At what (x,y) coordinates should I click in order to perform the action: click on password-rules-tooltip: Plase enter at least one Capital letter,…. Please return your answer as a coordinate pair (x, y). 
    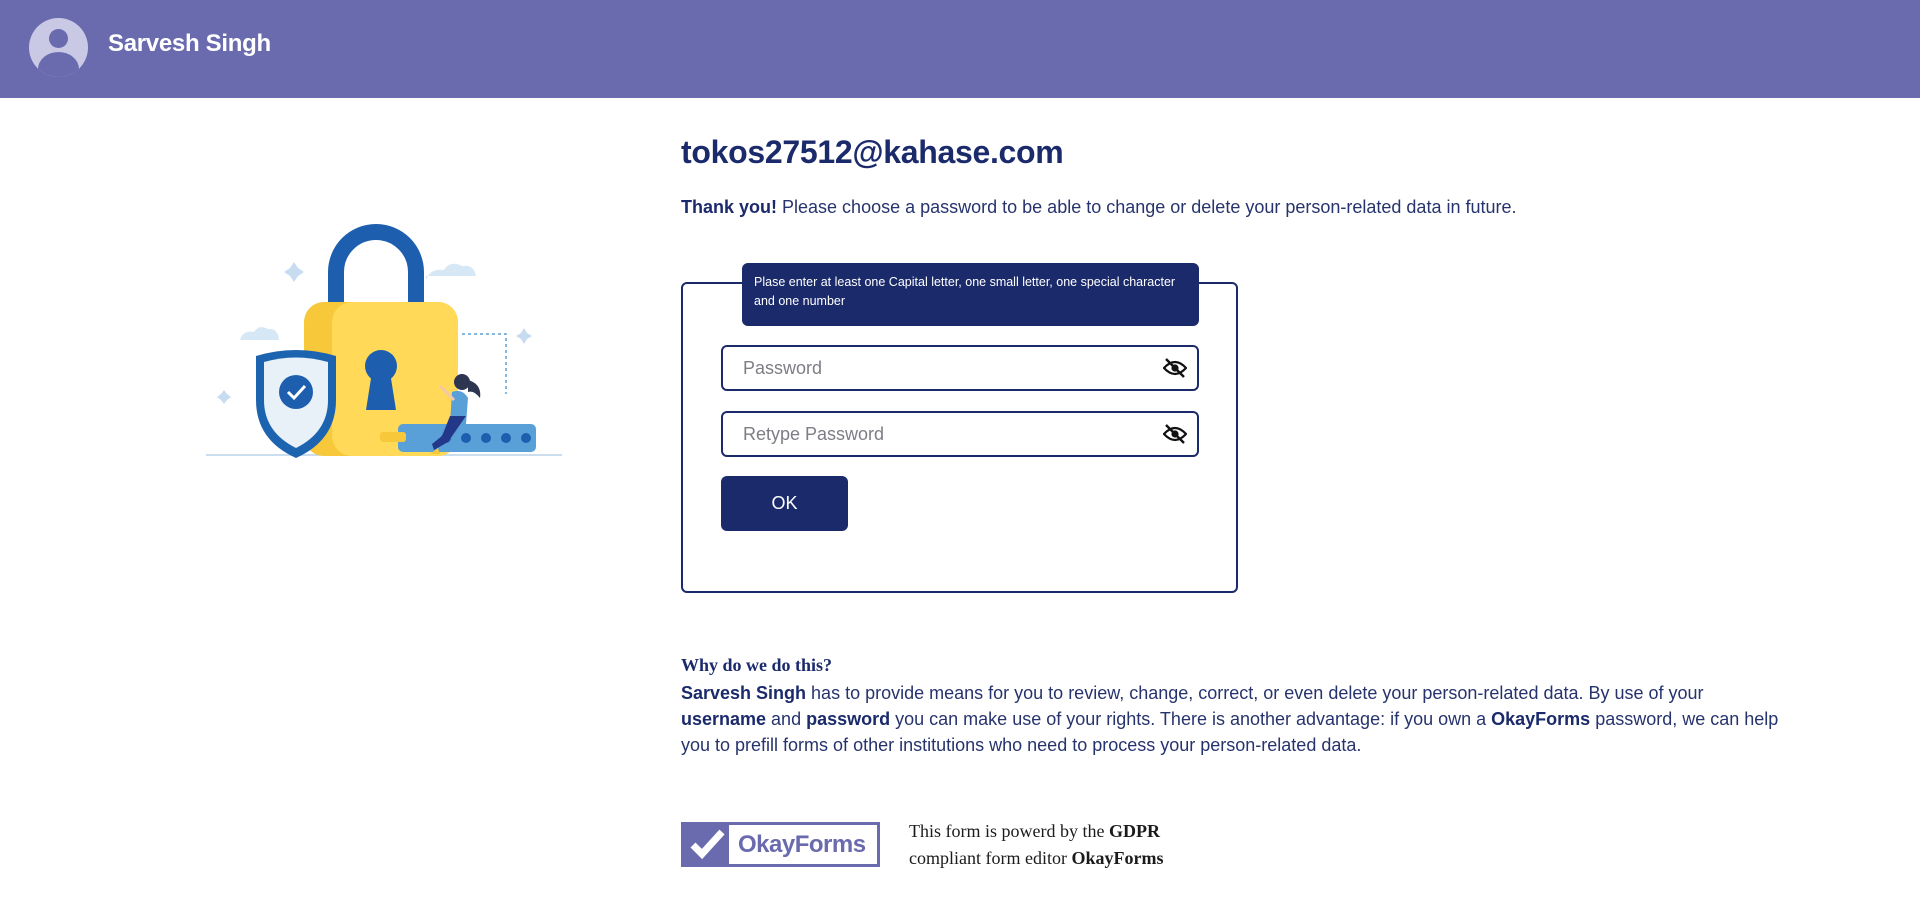
    Looking at the image, I should click on (970, 294).